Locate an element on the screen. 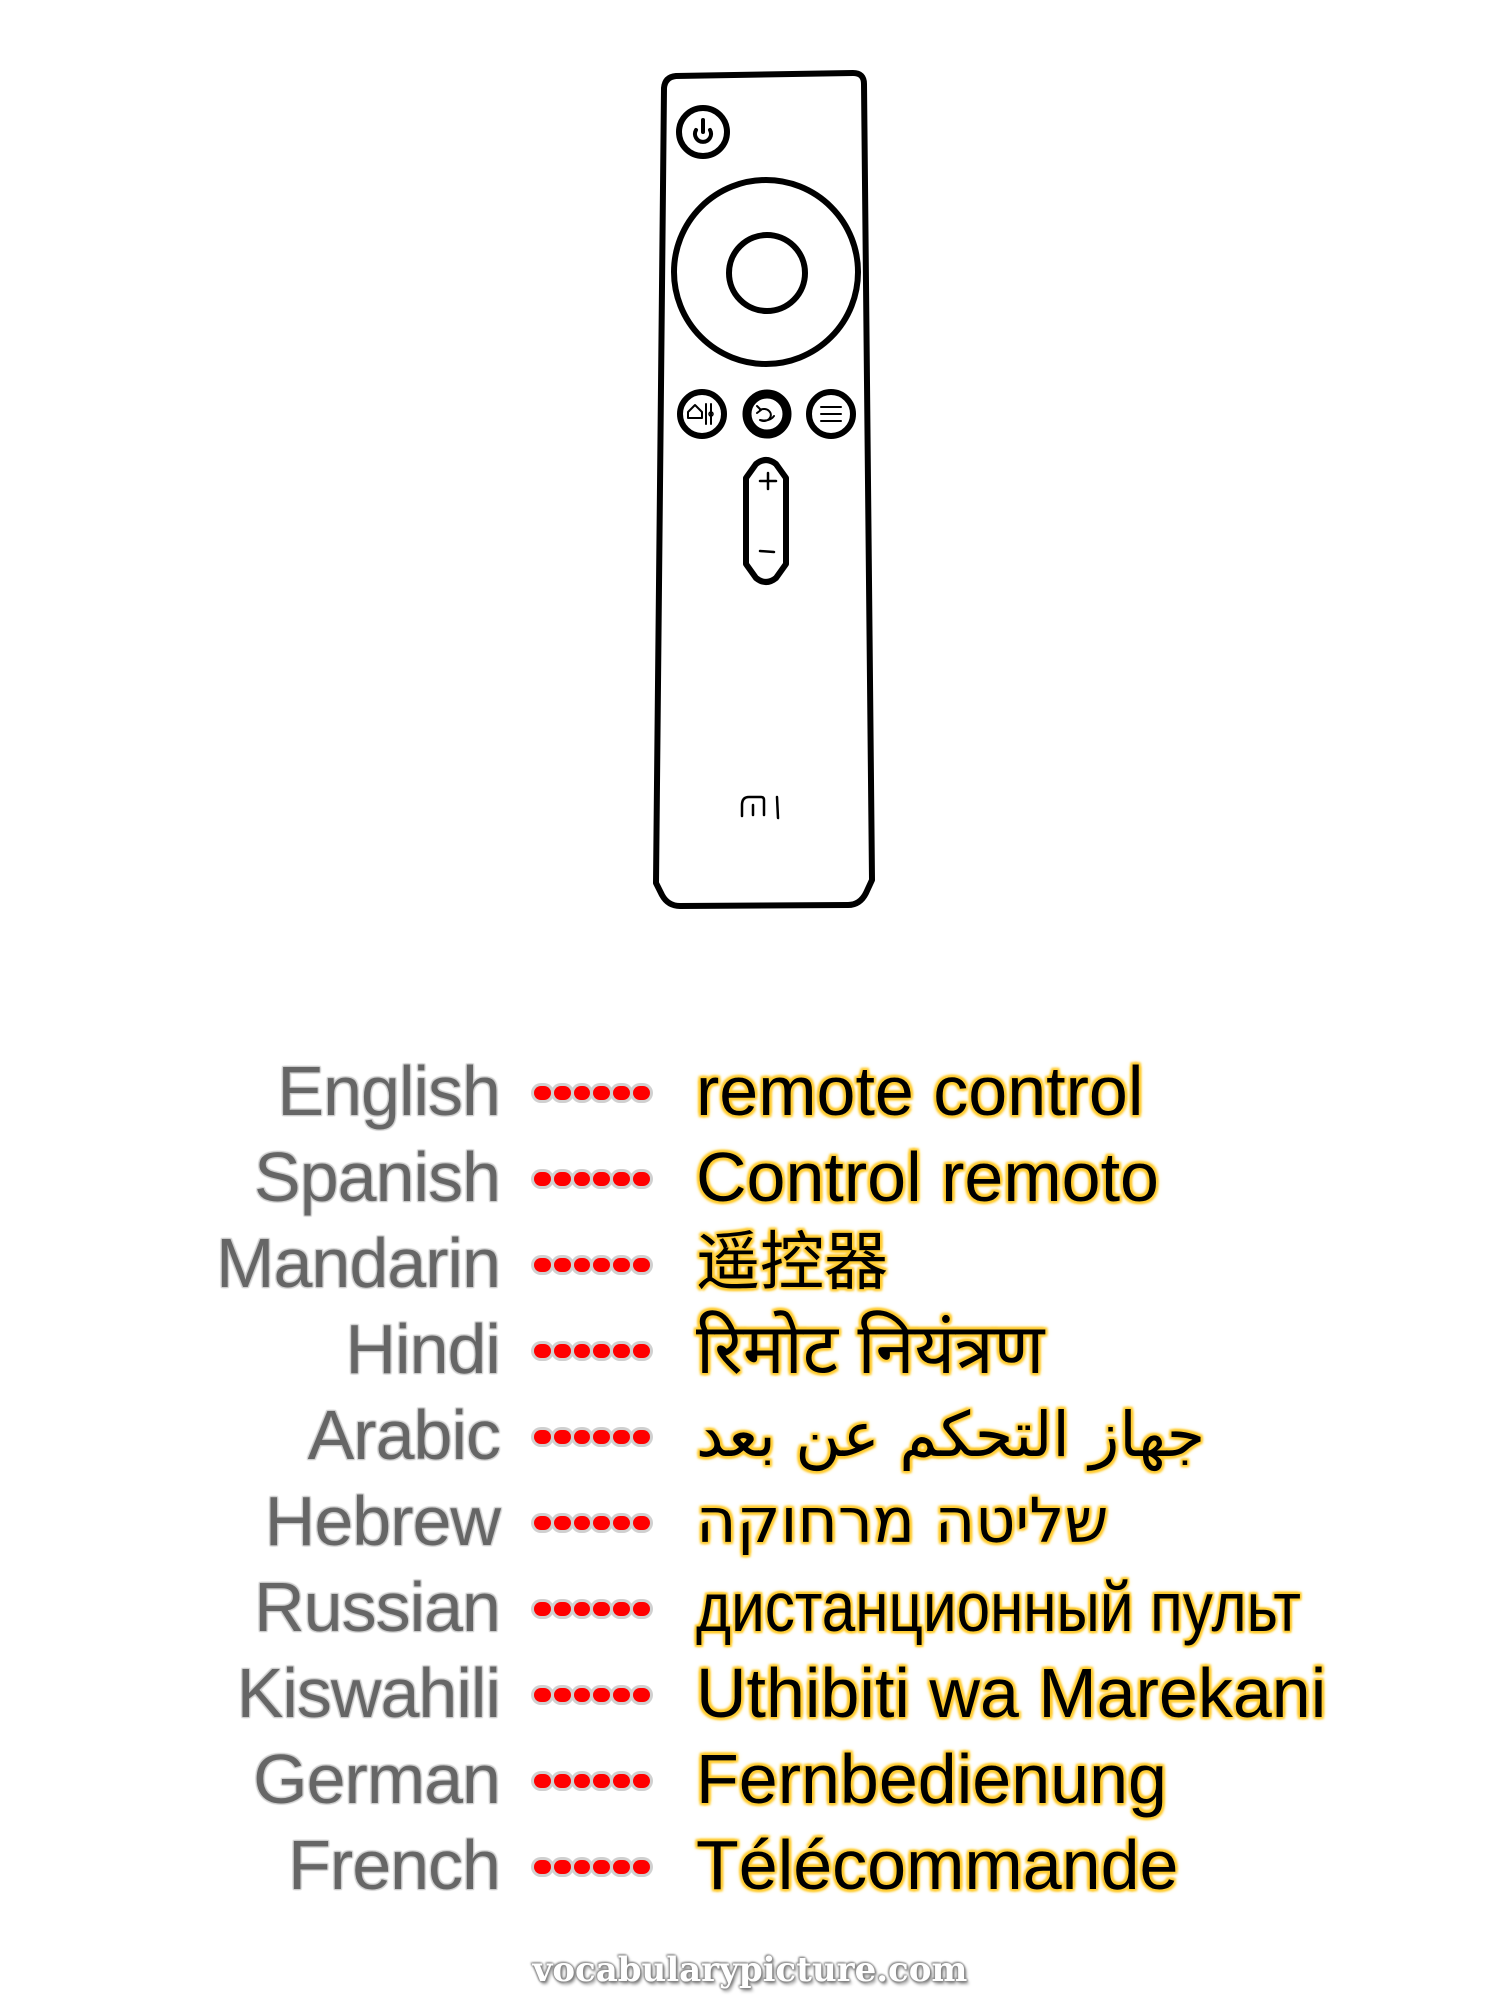 The image size is (1500, 2000). vocabulary-row: French Télécommande is located at coordinates (750, 1865).